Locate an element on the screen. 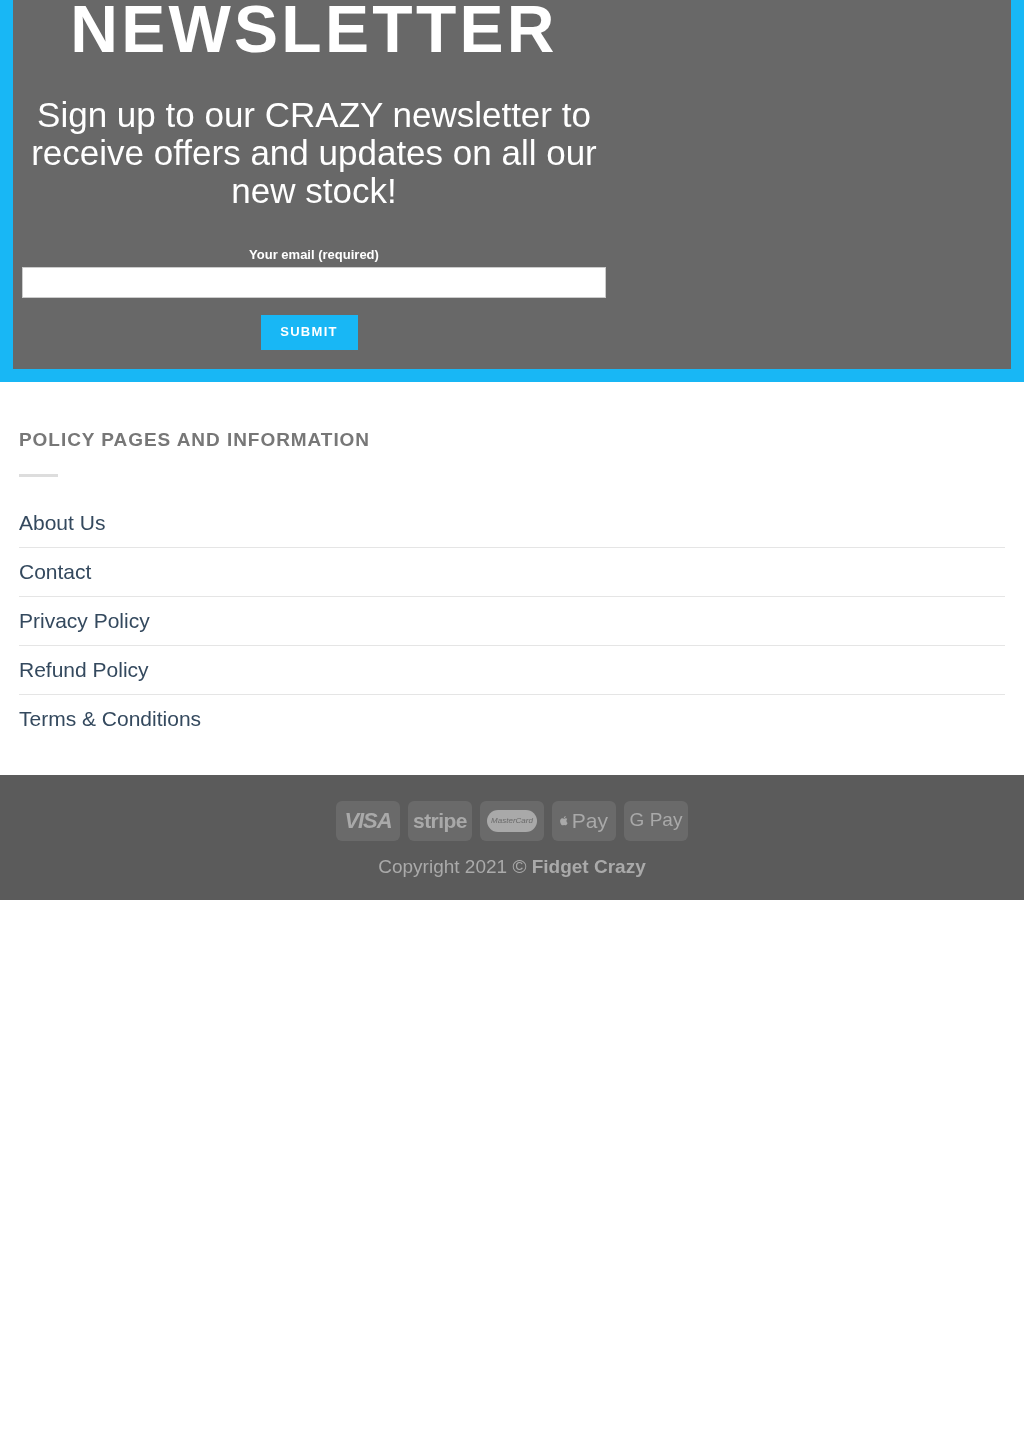  newsletter-title: NEWSLETTER is located at coordinates (314, 31).